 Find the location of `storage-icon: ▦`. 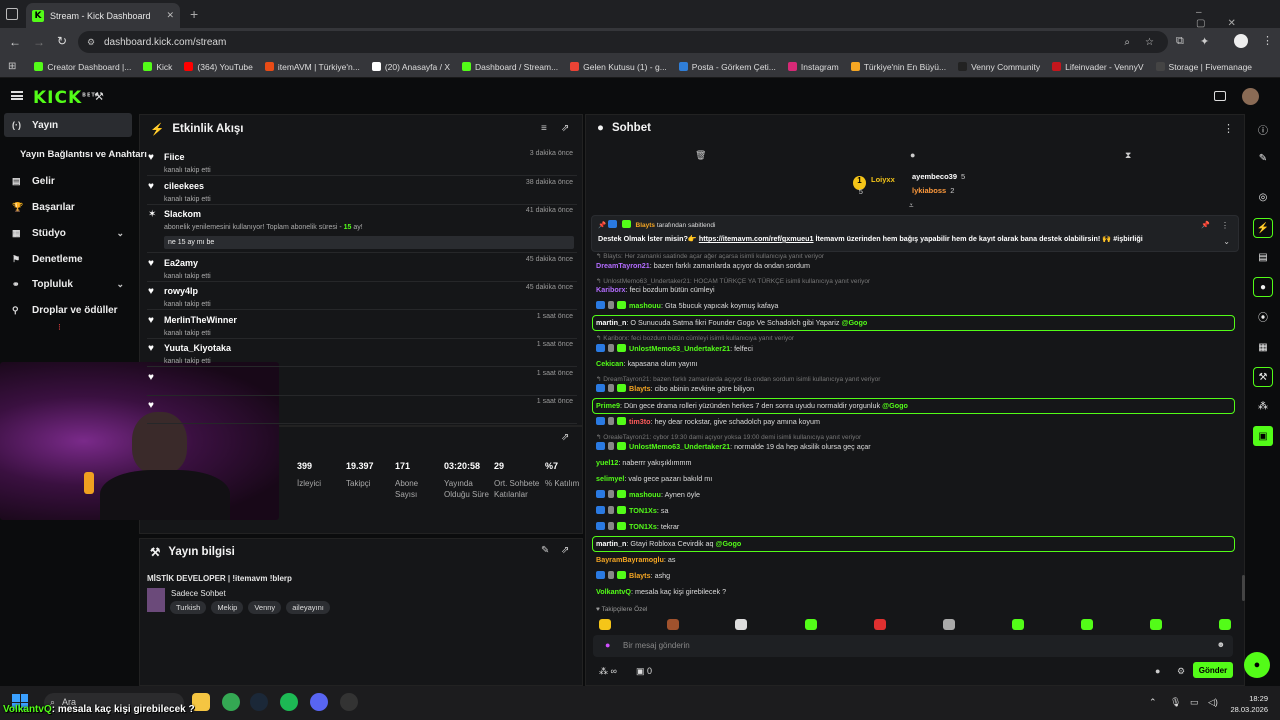

storage-icon: ▦ is located at coordinates (1263, 347).